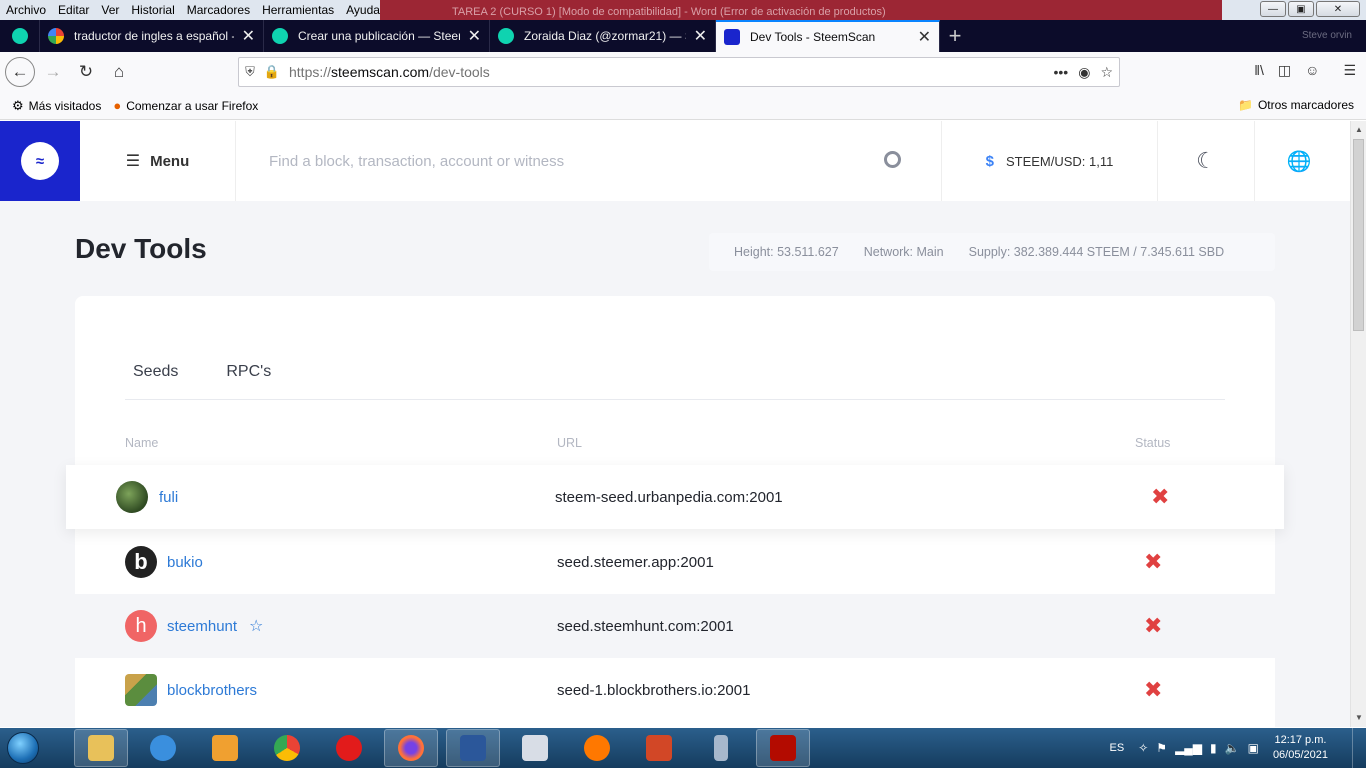  Describe the element at coordinates (250, 72) in the screenshot. I see `shield-icon: ⛨` at that location.